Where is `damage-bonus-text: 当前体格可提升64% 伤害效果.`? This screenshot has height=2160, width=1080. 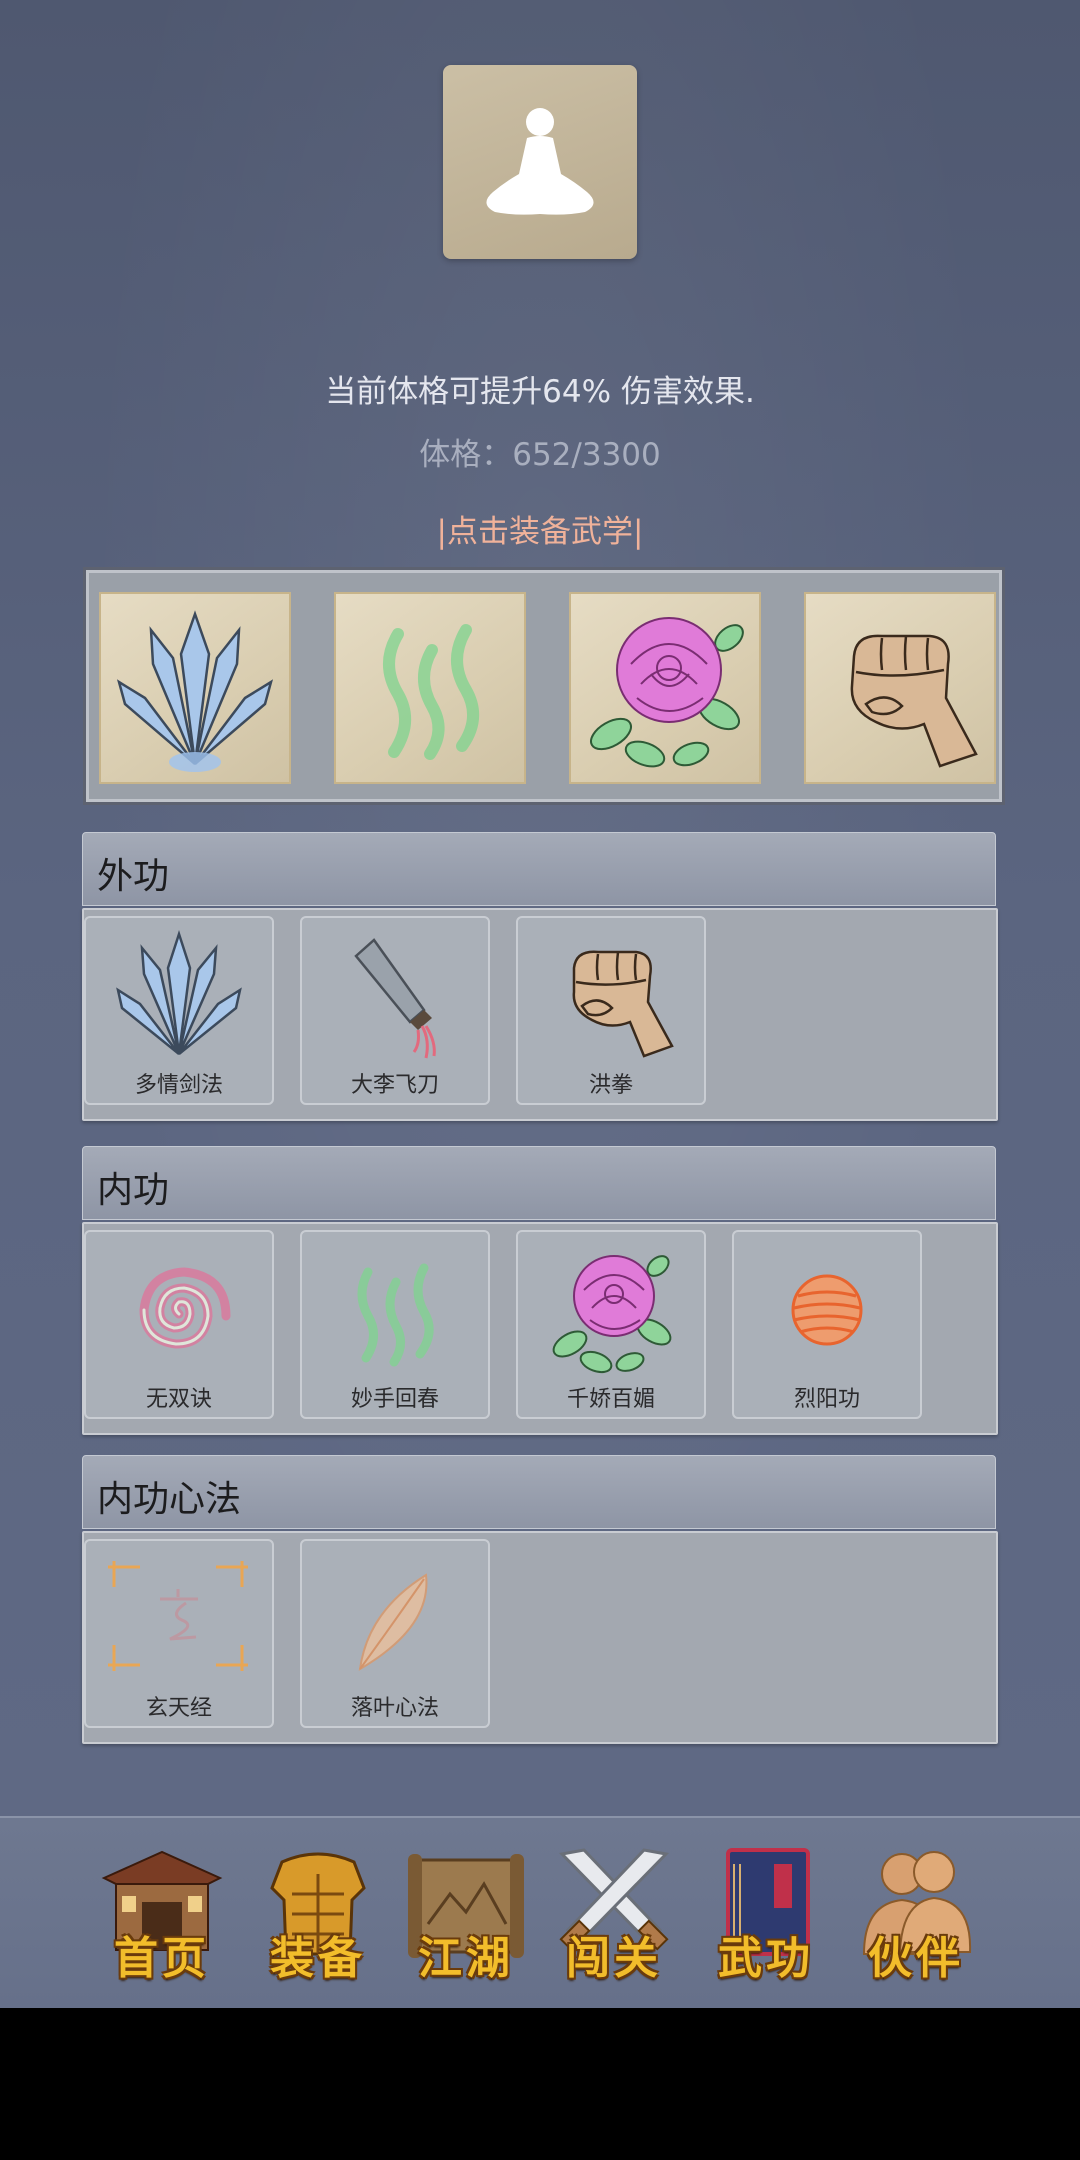
damage-bonus-text: 当前体格可提升64% 伤害效果. is located at coordinates (540, 392).